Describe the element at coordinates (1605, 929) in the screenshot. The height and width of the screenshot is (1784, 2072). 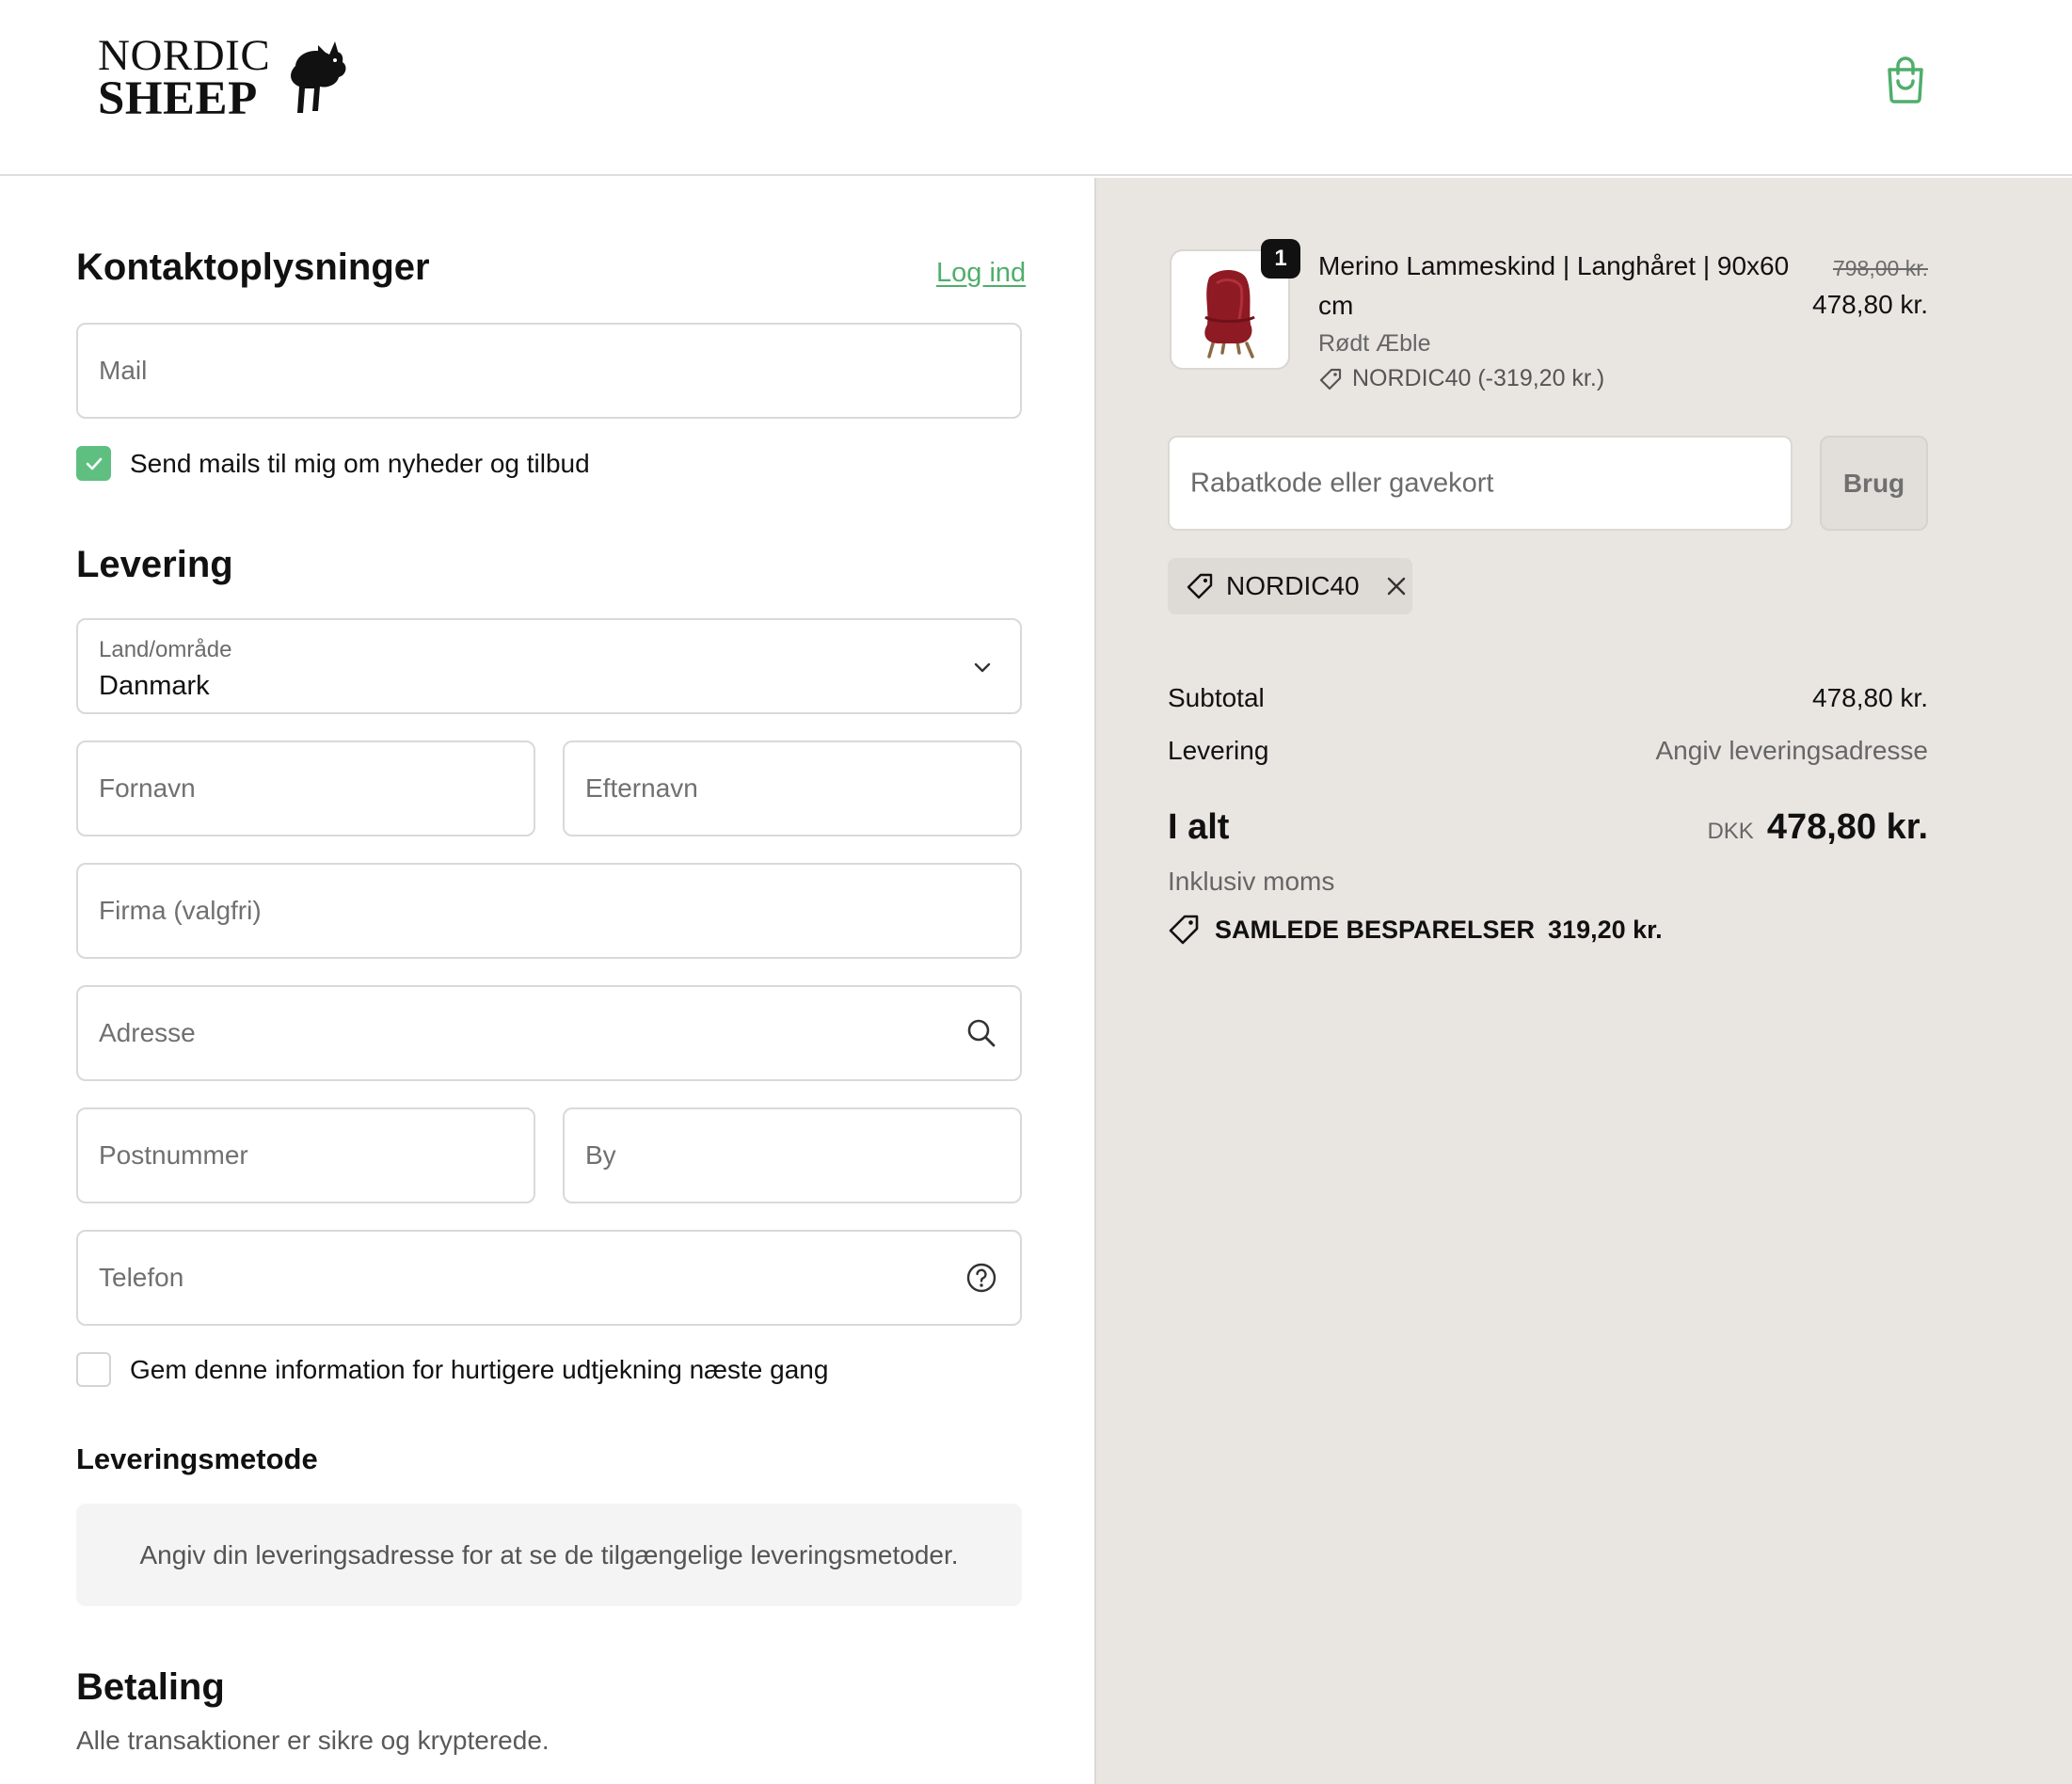
I see `savings-value: 319,20 kr.` at that location.